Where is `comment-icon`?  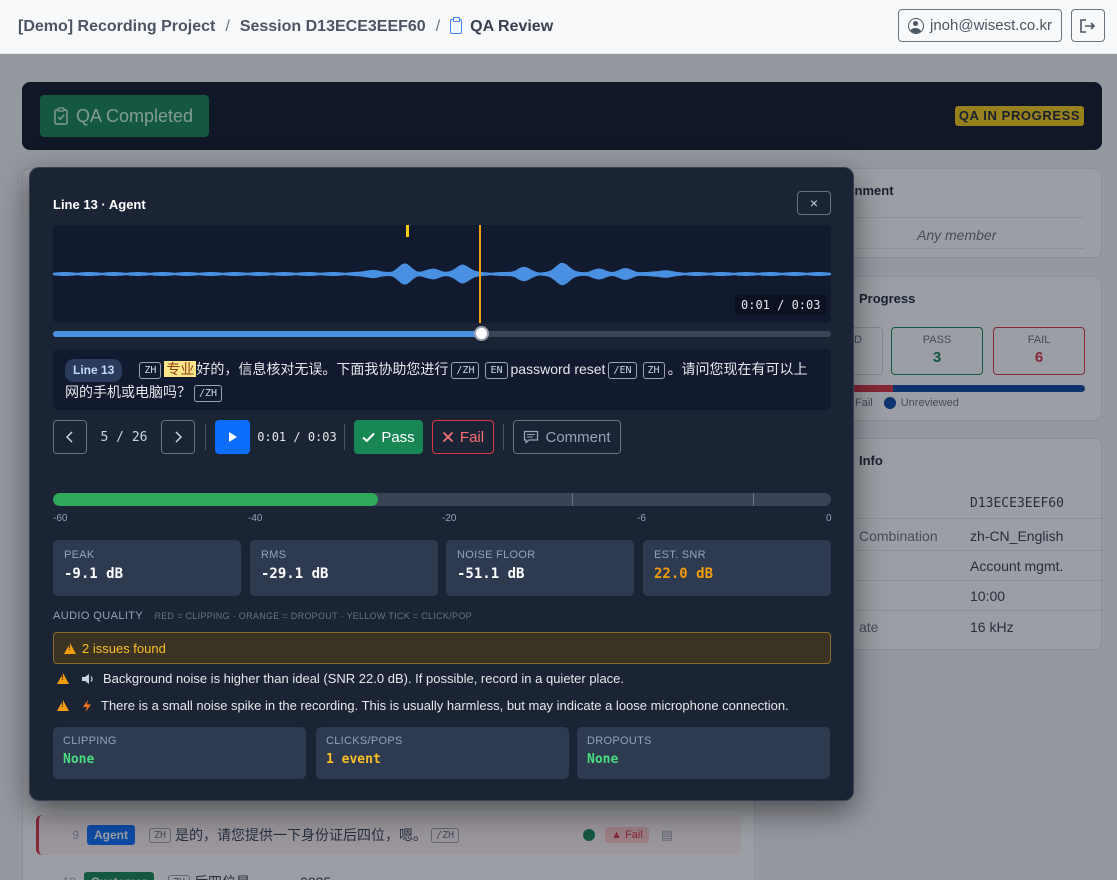
comment-icon is located at coordinates (531, 437).